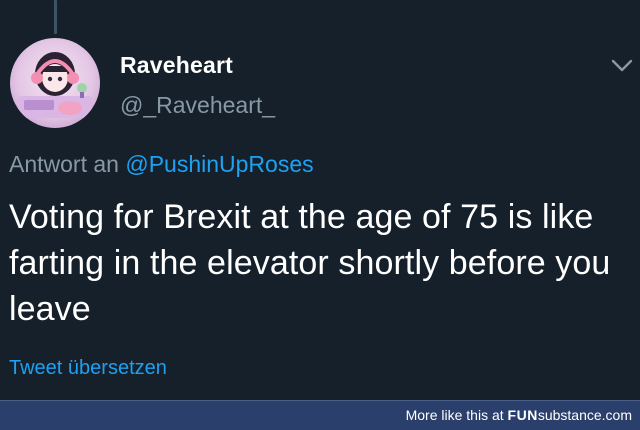 This screenshot has width=640, height=430. Describe the element at coordinates (88, 368) in the screenshot. I see `translate-tweet-link: Tweet übersetzen` at that location.